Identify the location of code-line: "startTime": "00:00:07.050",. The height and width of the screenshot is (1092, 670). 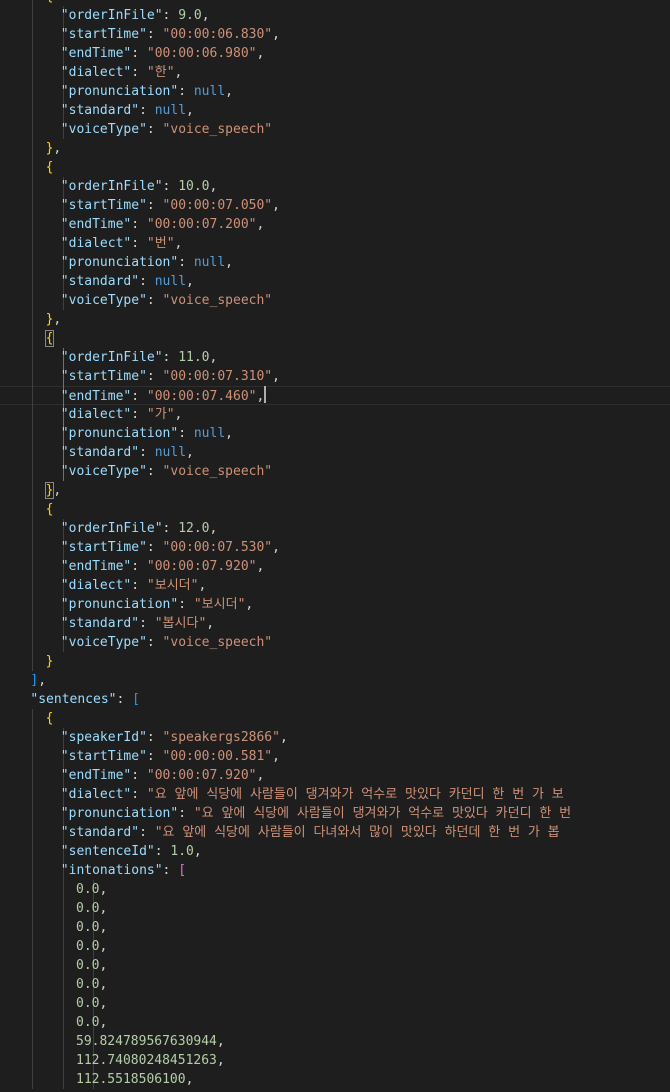
(335, 205).